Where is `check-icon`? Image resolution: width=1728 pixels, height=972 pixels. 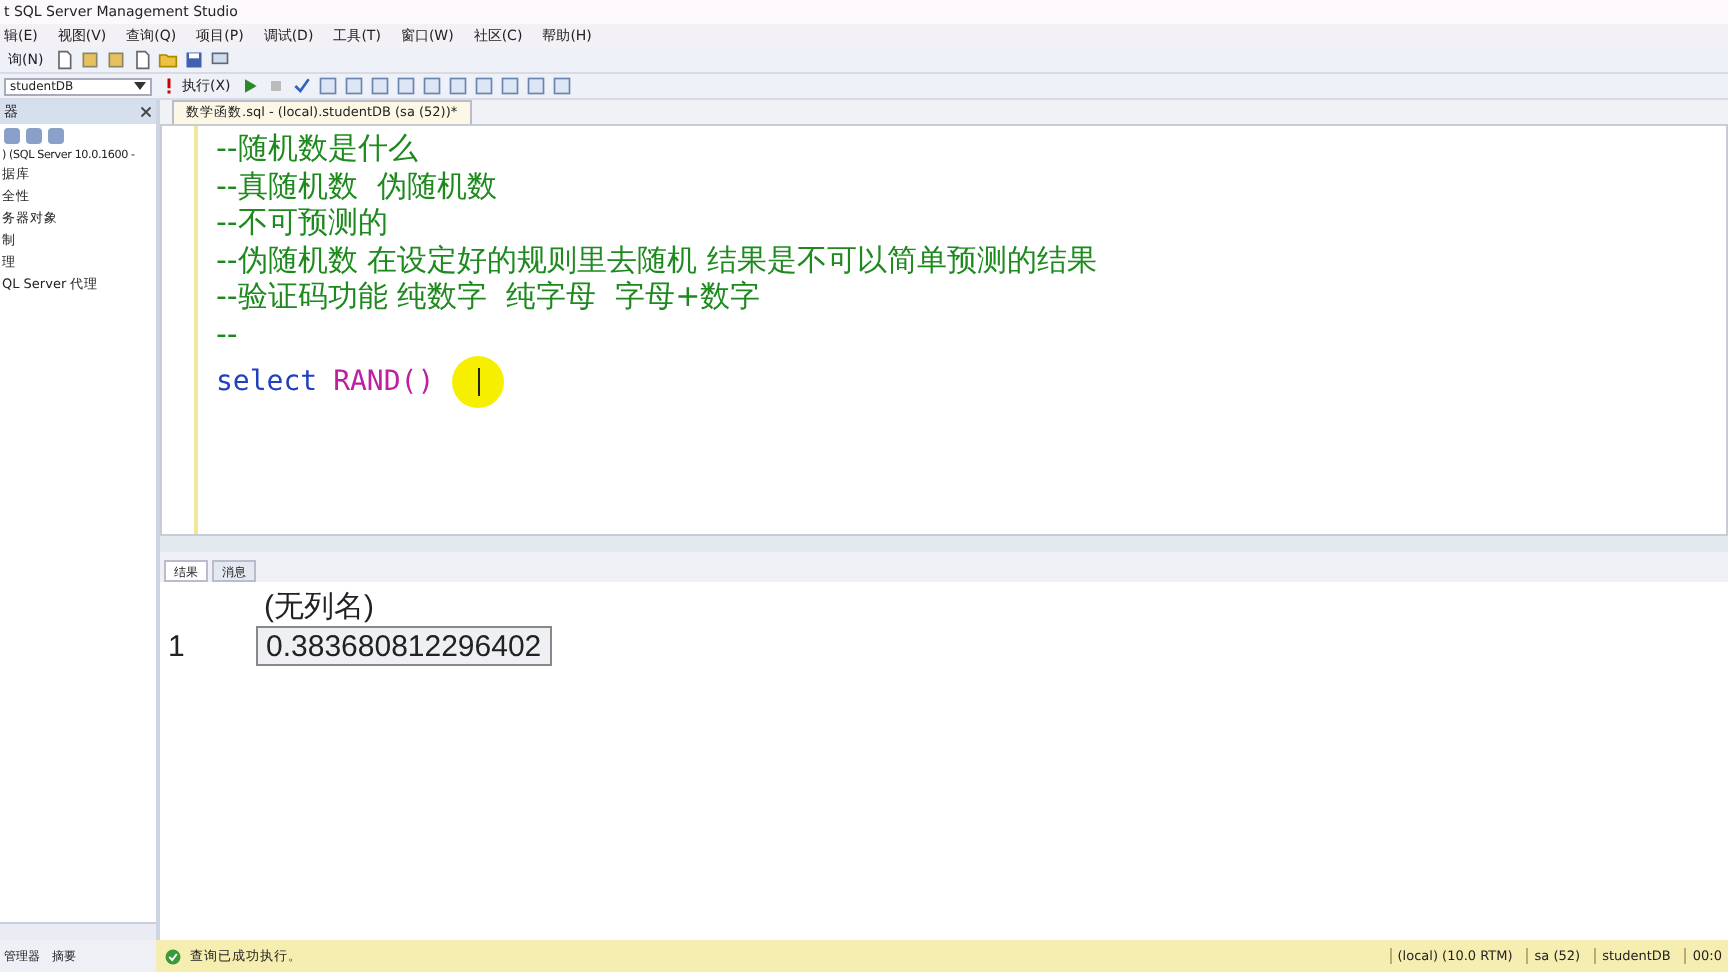
check-icon is located at coordinates (302, 86).